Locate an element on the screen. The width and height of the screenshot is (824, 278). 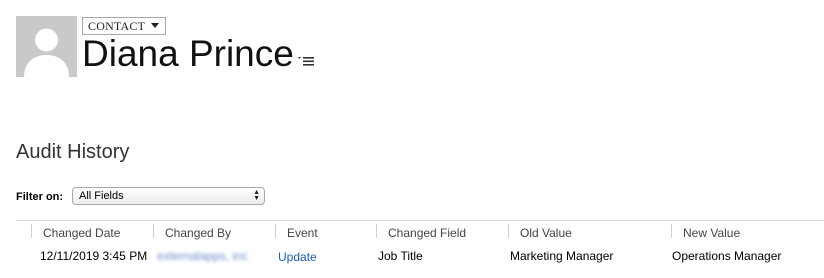
cell-changed-date: 12/11/2019 3:45 PM is located at coordinates (94, 256).